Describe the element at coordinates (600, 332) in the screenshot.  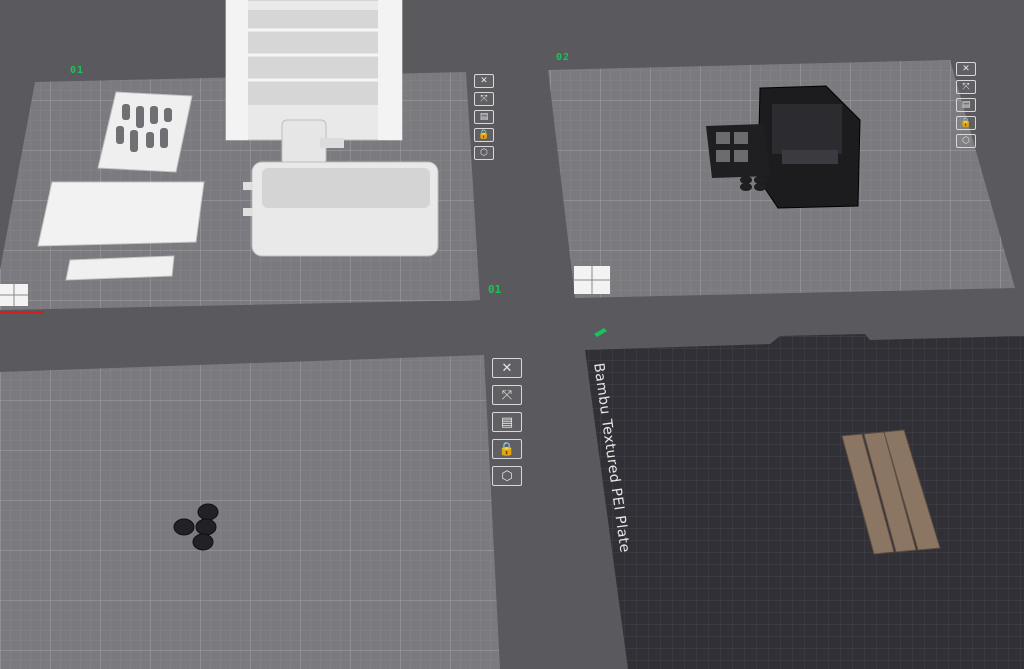
I see `edit-pencil-icon` at that location.